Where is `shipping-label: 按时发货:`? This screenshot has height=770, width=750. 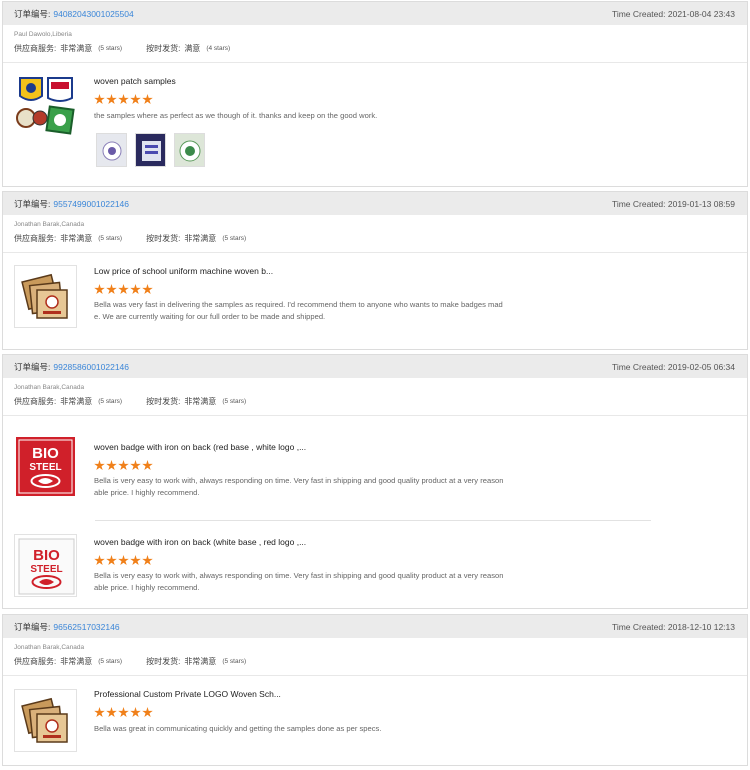 shipping-label: 按时发货: is located at coordinates (163, 238).